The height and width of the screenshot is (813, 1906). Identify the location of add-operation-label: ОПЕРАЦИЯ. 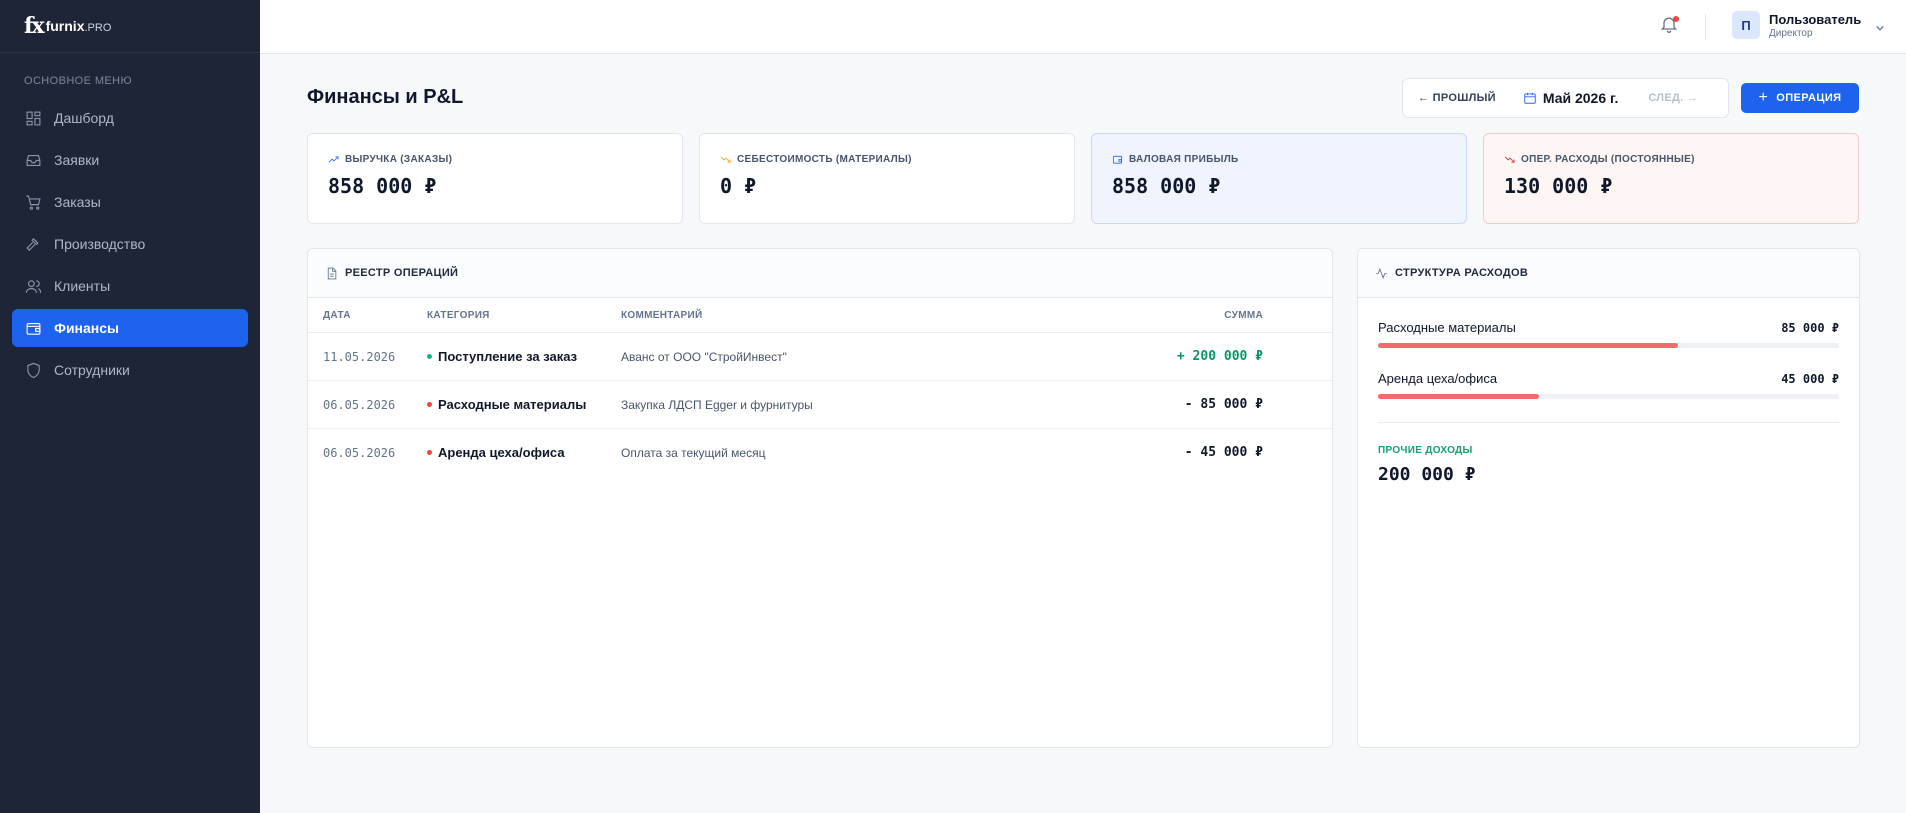
(1809, 98).